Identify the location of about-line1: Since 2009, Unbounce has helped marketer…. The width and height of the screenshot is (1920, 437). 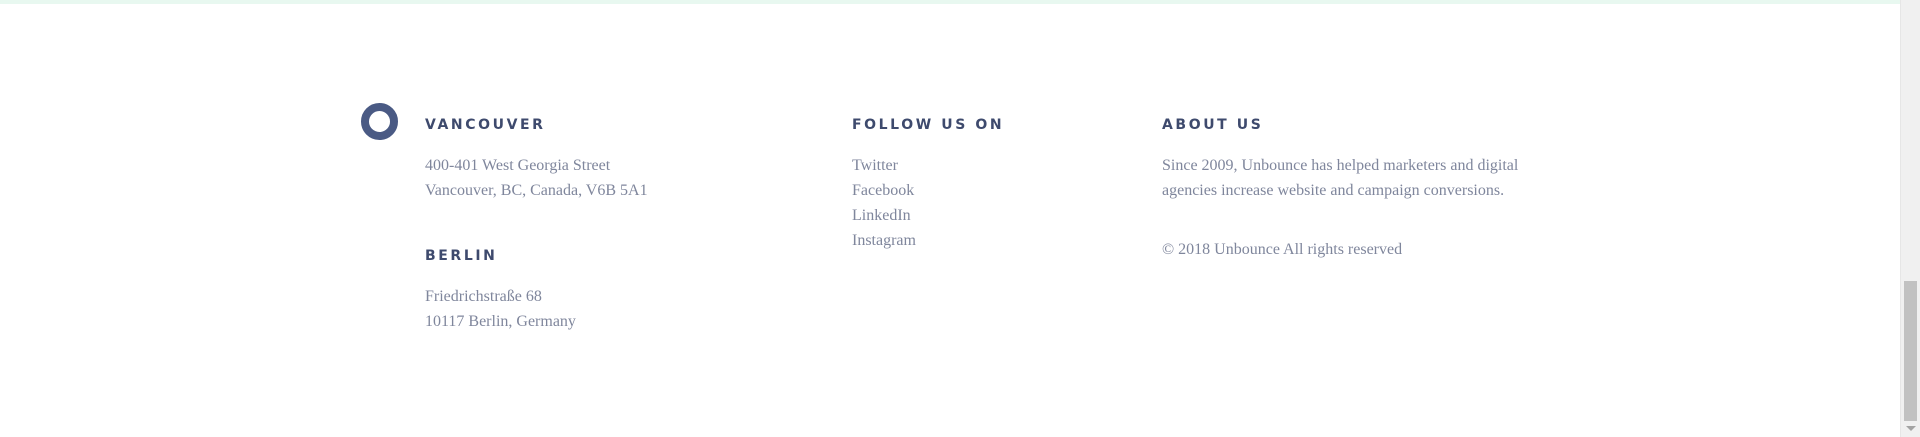
(1340, 165).